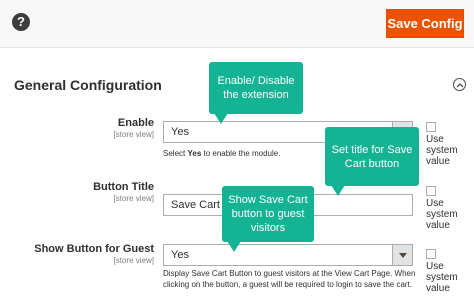 The width and height of the screenshot is (474, 297). I want to click on button-title-use-system-checkbox, so click(431, 191).